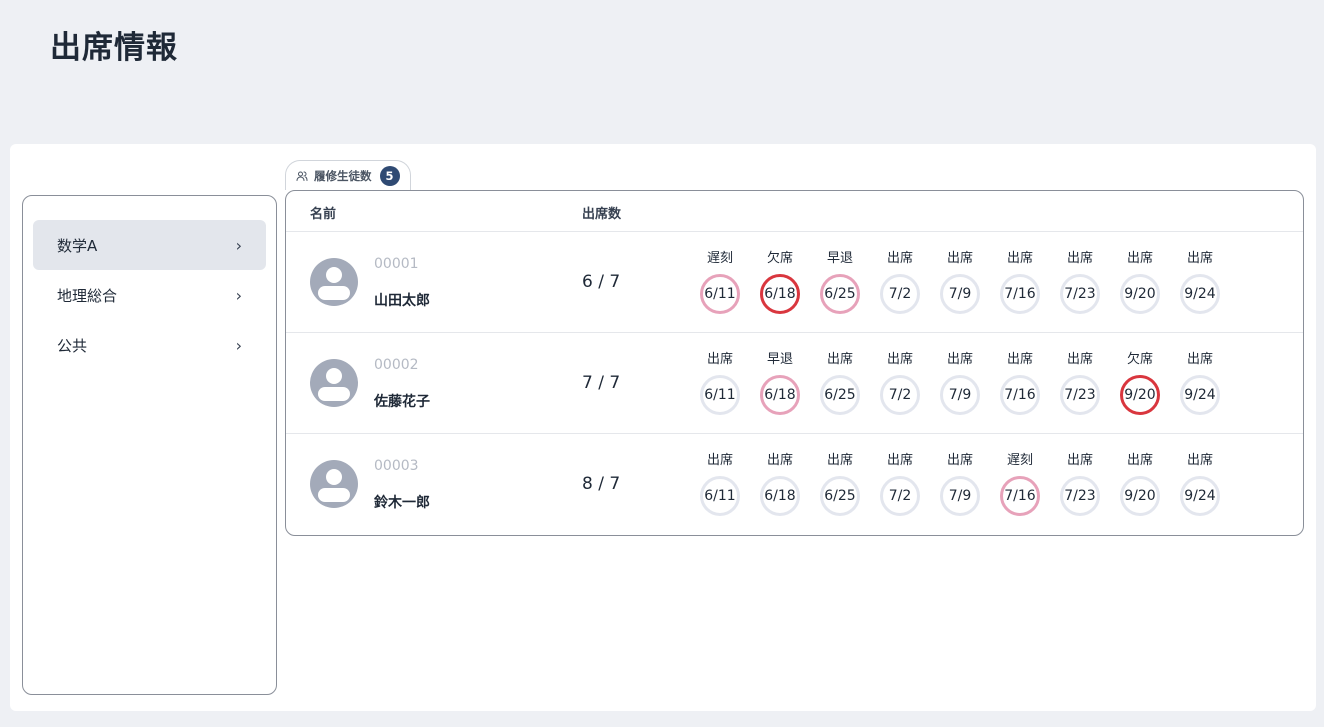  What do you see at coordinates (389, 175) in the screenshot?
I see `enrollment-count-badge: 5` at bounding box center [389, 175].